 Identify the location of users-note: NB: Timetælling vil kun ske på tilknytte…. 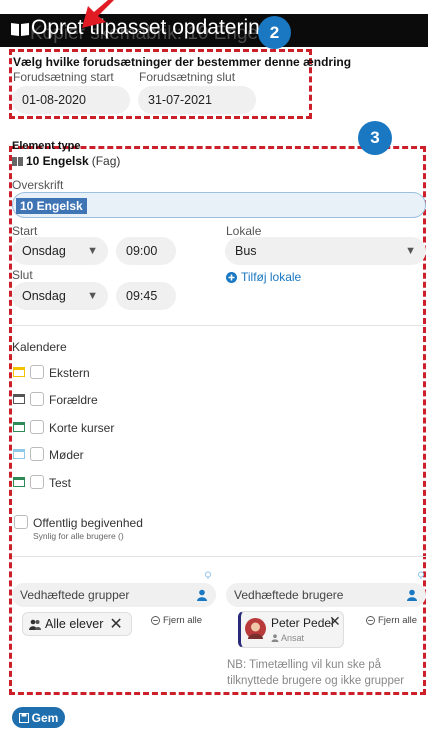
(316, 673).